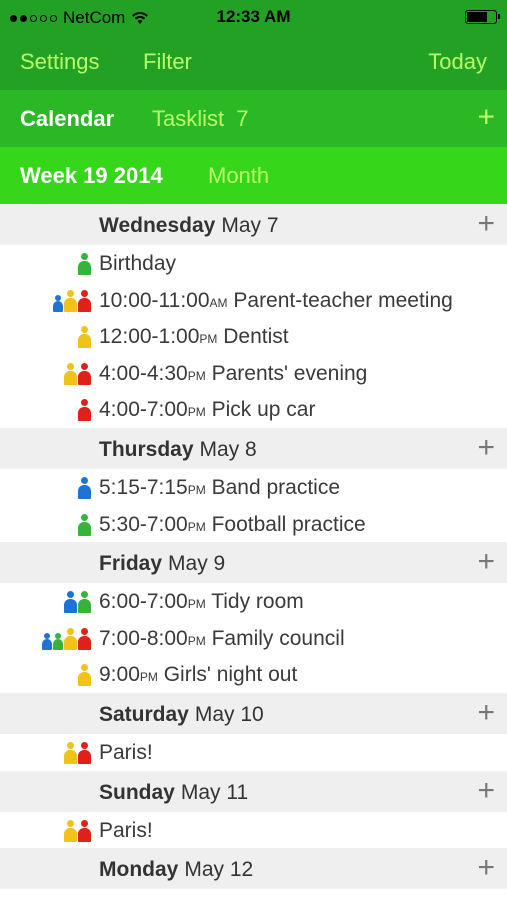  Describe the element at coordinates (253, 17) in the screenshot. I see `status-bar: NetCom 12:33 AM` at that location.